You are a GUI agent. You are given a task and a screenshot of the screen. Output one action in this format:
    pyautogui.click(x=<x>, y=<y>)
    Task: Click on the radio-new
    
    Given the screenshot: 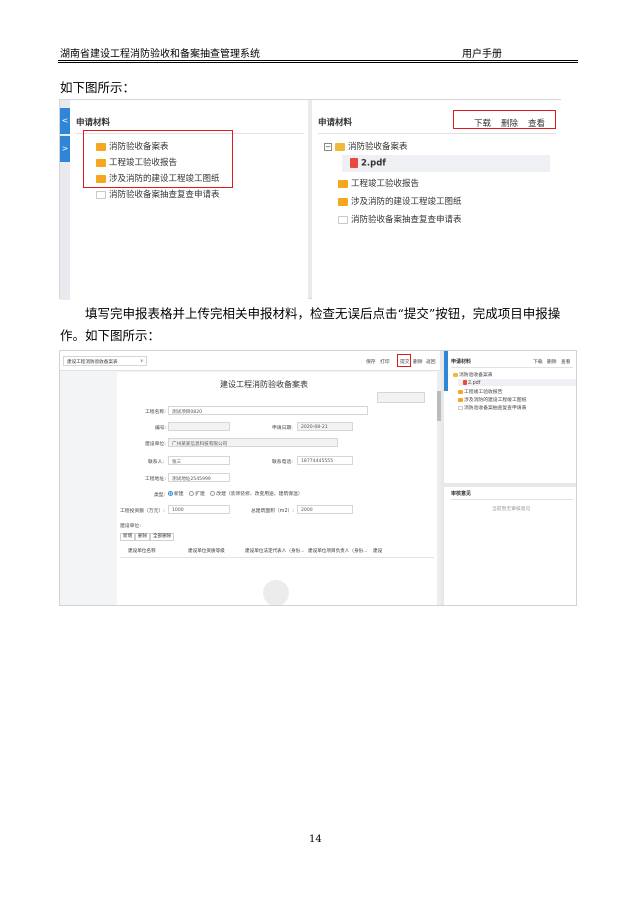 What is the action you would take?
    pyautogui.click(x=170, y=493)
    